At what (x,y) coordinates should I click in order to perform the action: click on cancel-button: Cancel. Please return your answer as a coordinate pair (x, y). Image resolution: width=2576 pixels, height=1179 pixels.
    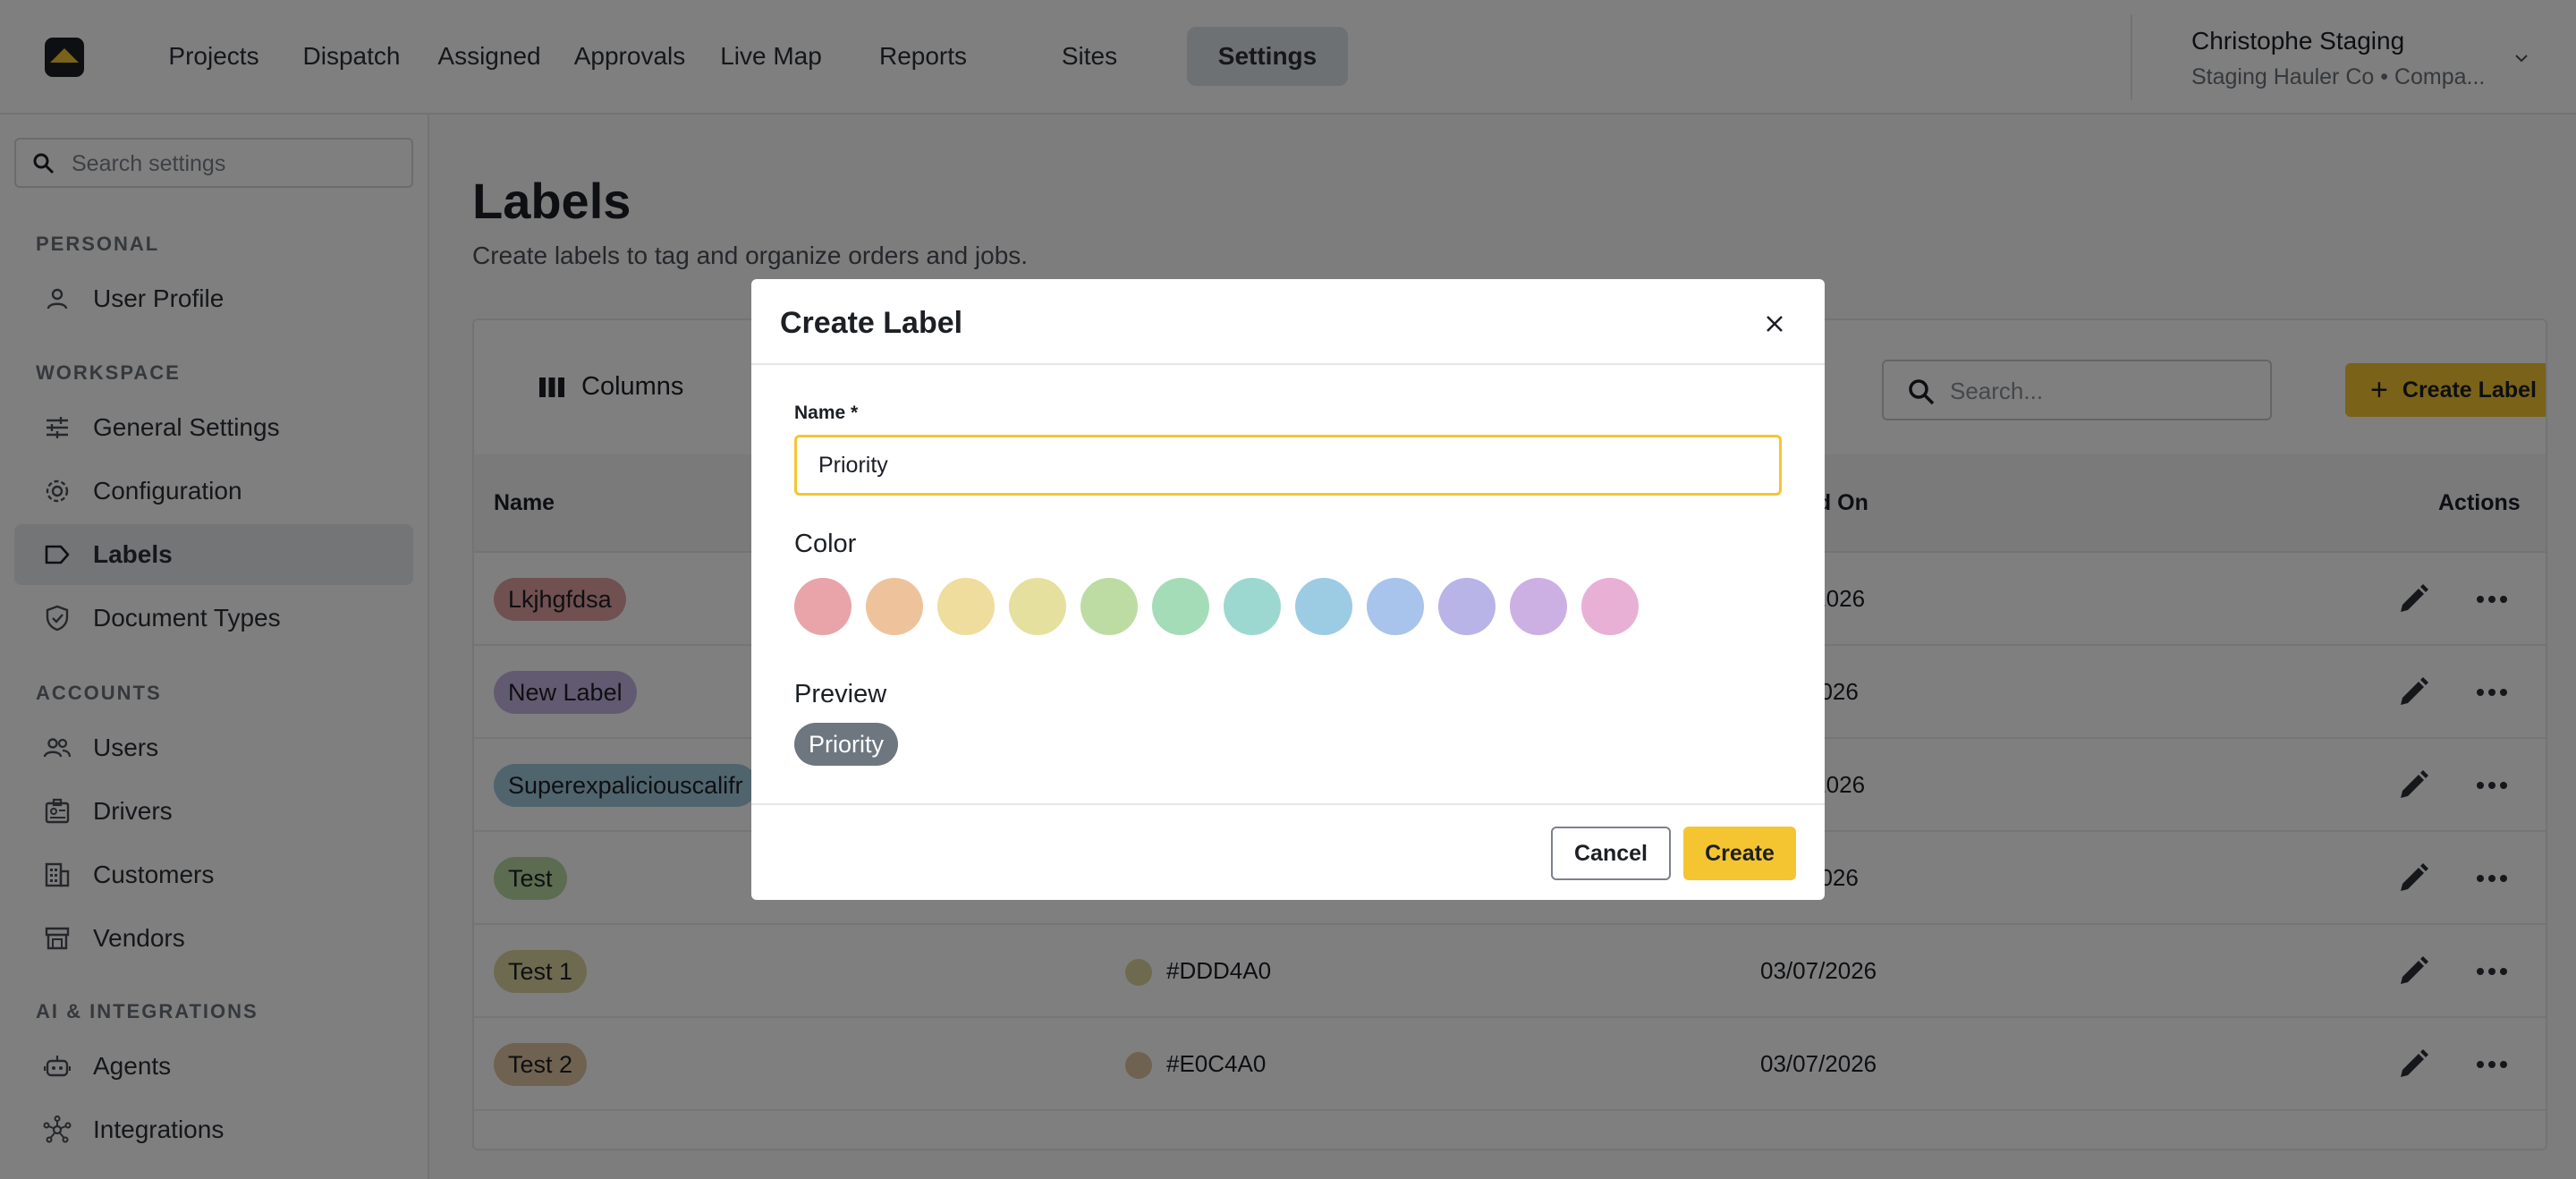
    Looking at the image, I should click on (1611, 854).